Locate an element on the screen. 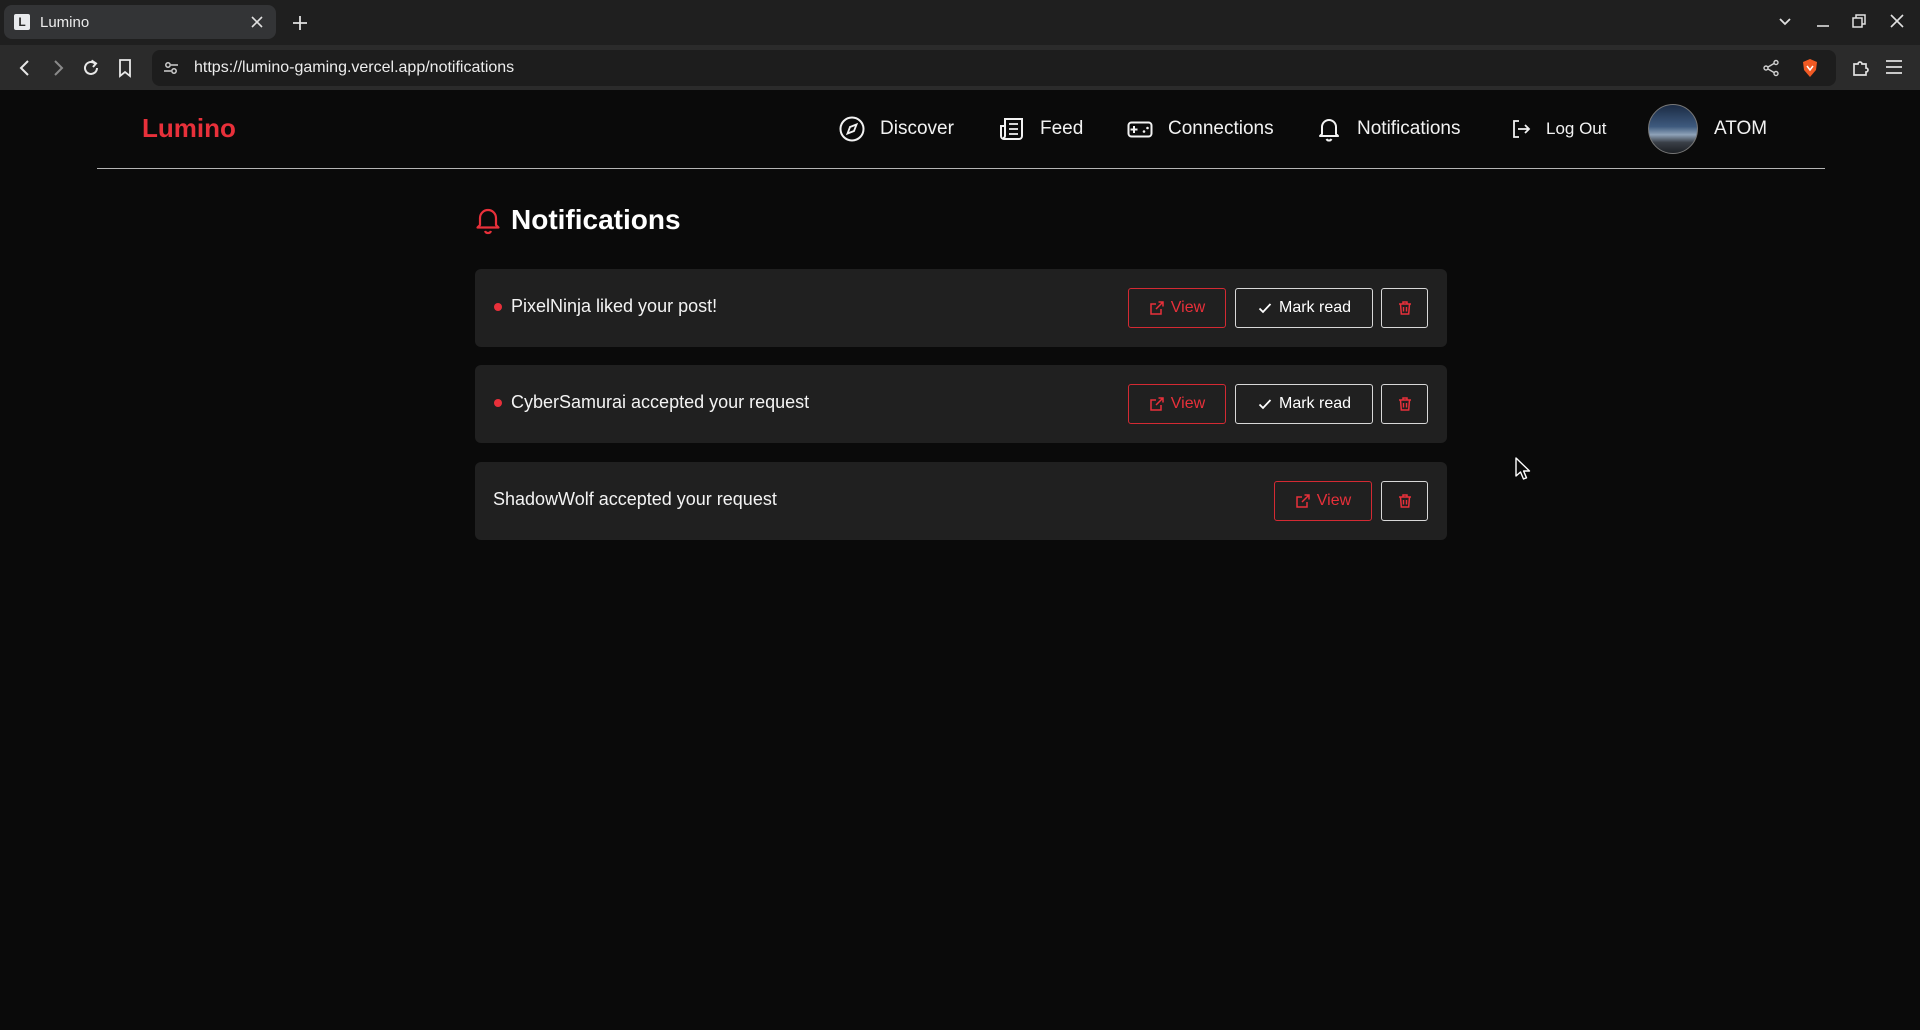 The image size is (1920, 1030). logout-icon is located at coordinates (1521, 129).